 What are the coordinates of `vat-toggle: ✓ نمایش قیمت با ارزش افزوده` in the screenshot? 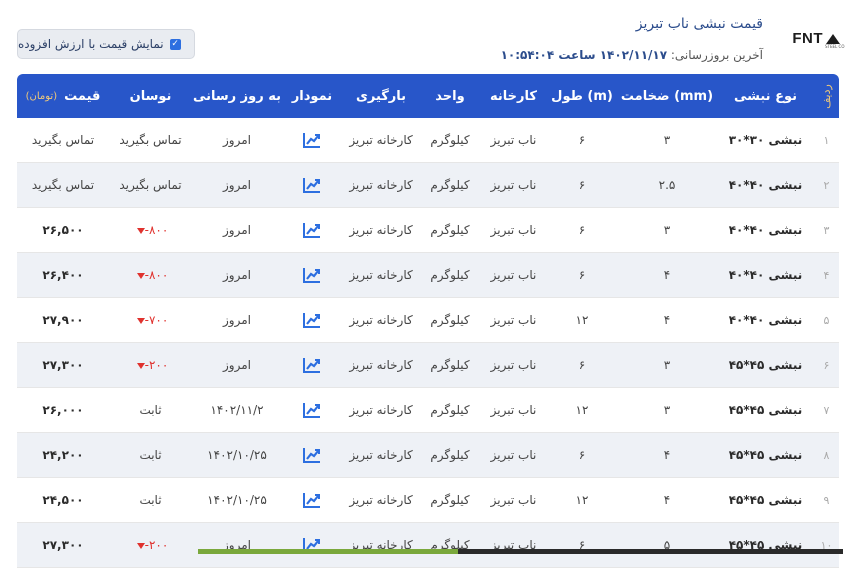 It's located at (106, 44).